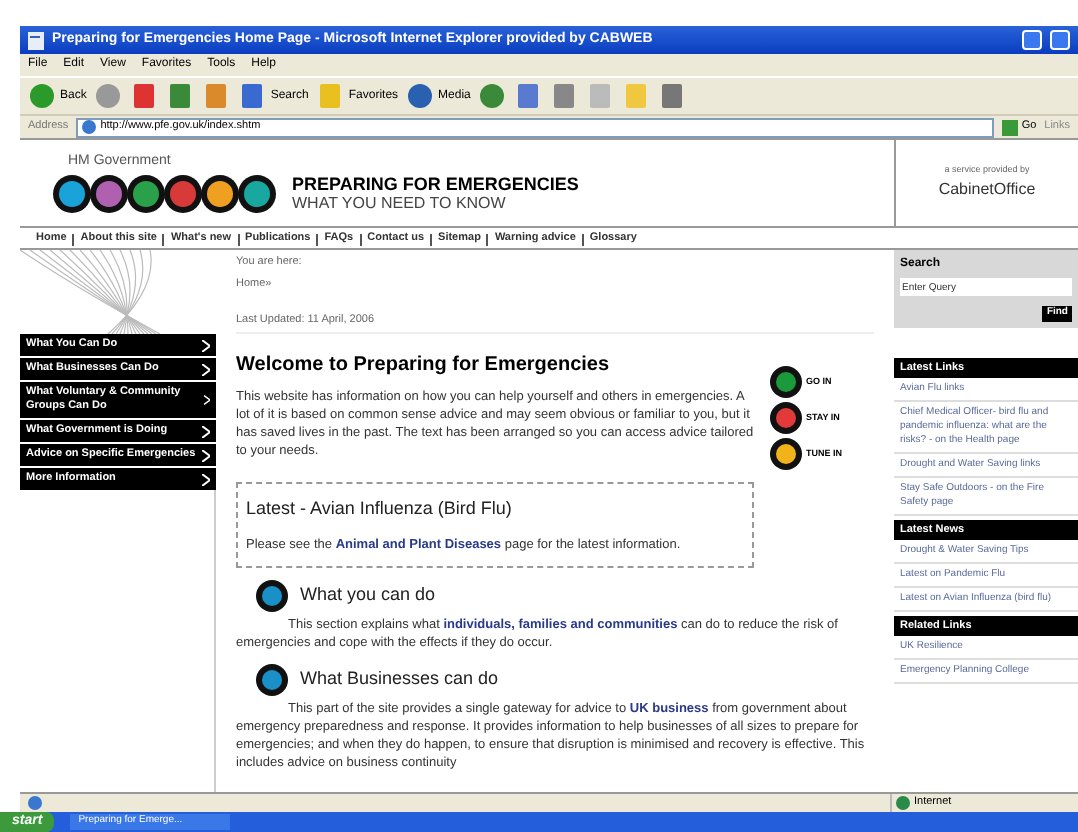 The image size is (1078, 832). Describe the element at coordinates (207, 400) in the screenshot. I see `chevron-icon` at that location.